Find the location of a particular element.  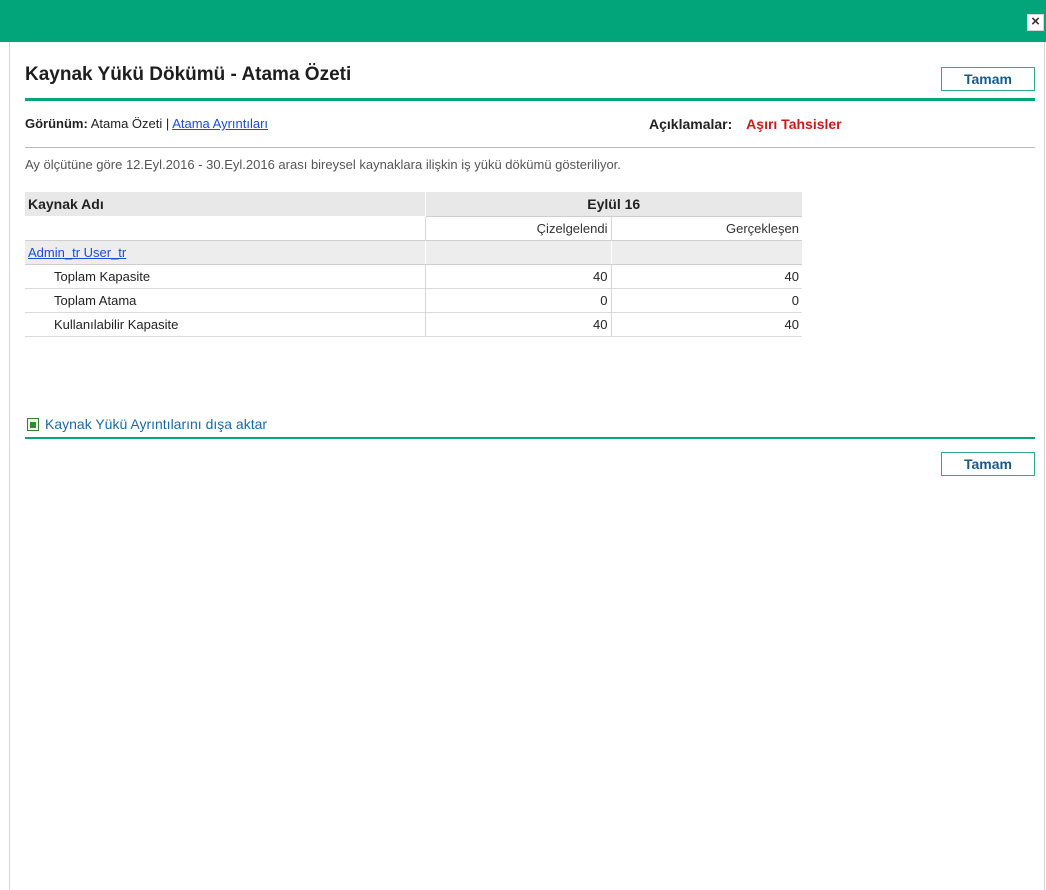

row-label: Kullanılabilir Kapasite is located at coordinates (225, 324).